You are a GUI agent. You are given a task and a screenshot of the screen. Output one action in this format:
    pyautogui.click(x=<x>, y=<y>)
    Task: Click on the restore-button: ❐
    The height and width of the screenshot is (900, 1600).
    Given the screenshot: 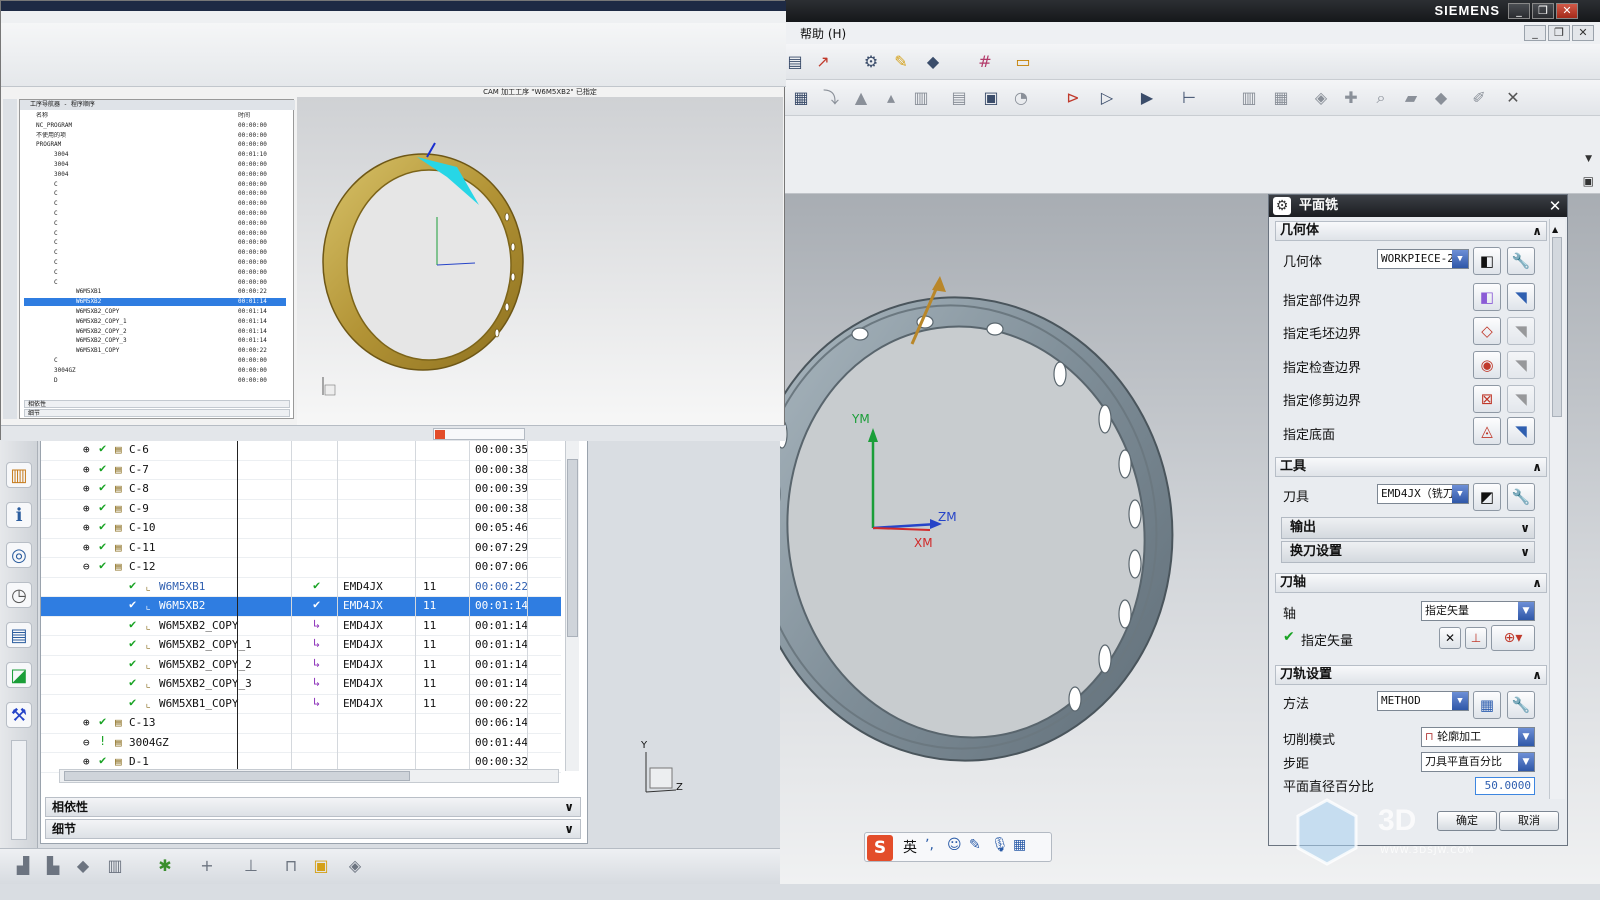 What is the action you would take?
    pyautogui.click(x=1543, y=11)
    